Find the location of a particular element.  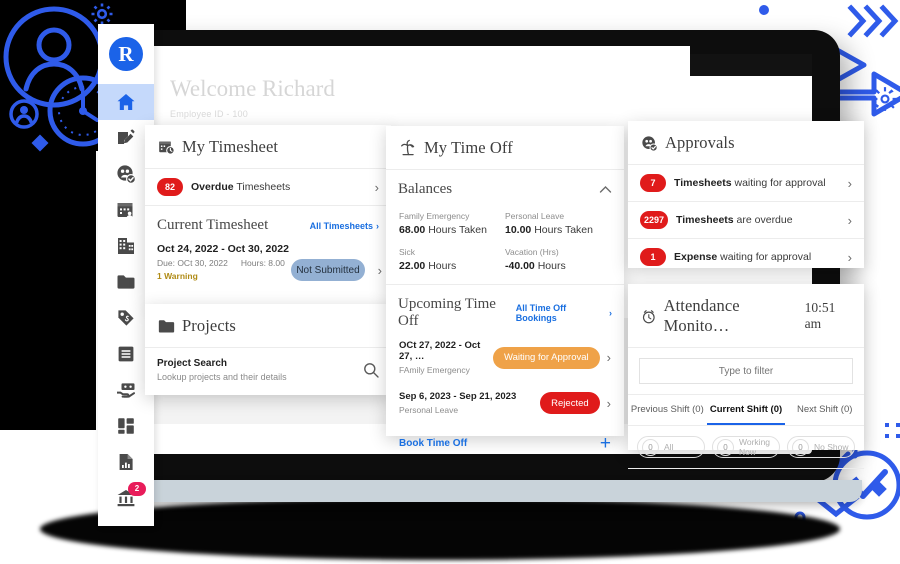

attendance-filter-wrap is located at coordinates (746, 371).